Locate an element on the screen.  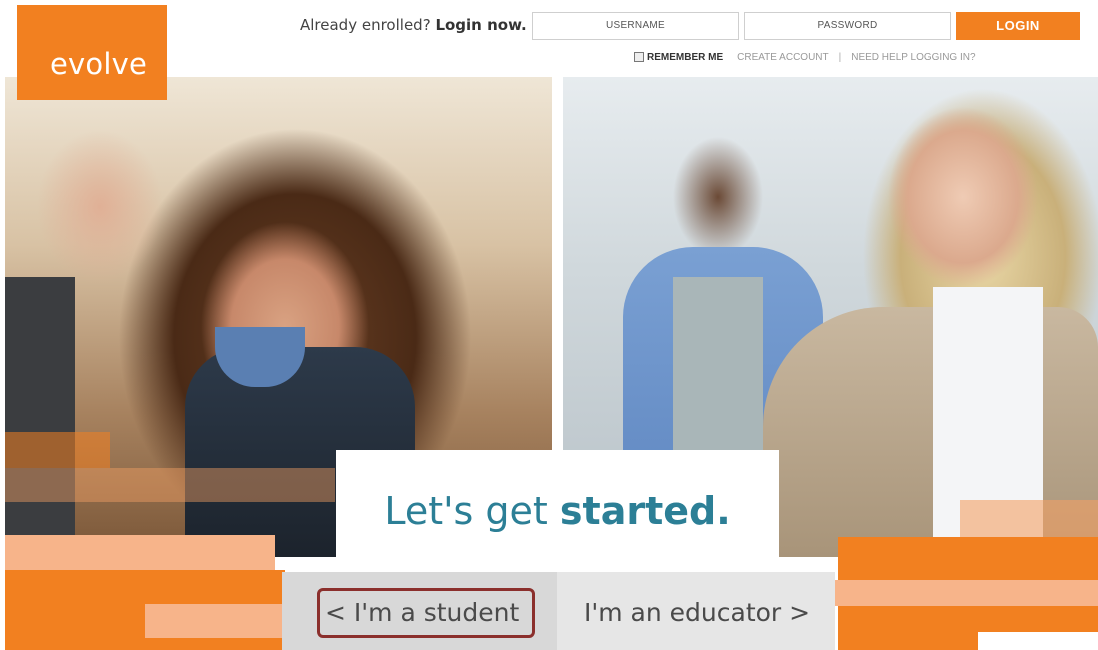
educator-choice-button: I'm an educator > is located at coordinates (696, 611).